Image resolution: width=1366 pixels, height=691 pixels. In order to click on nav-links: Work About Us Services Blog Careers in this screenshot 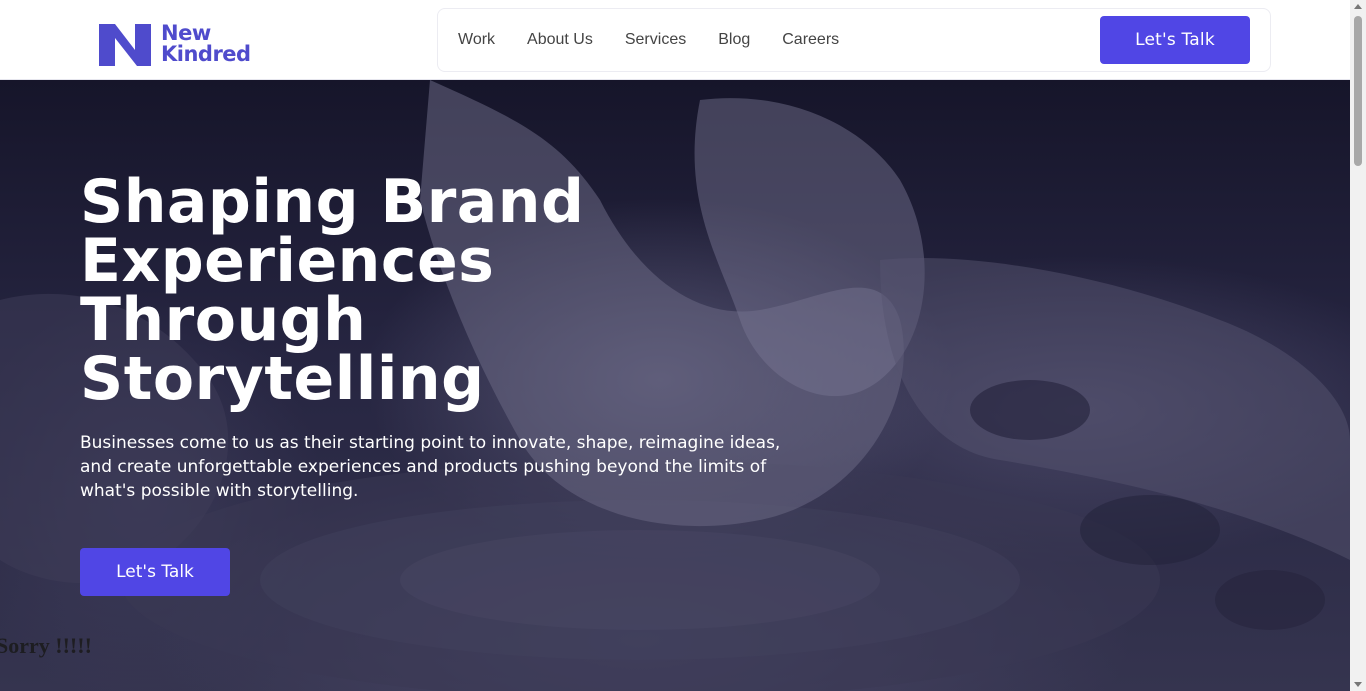, I will do `click(664, 40)`.